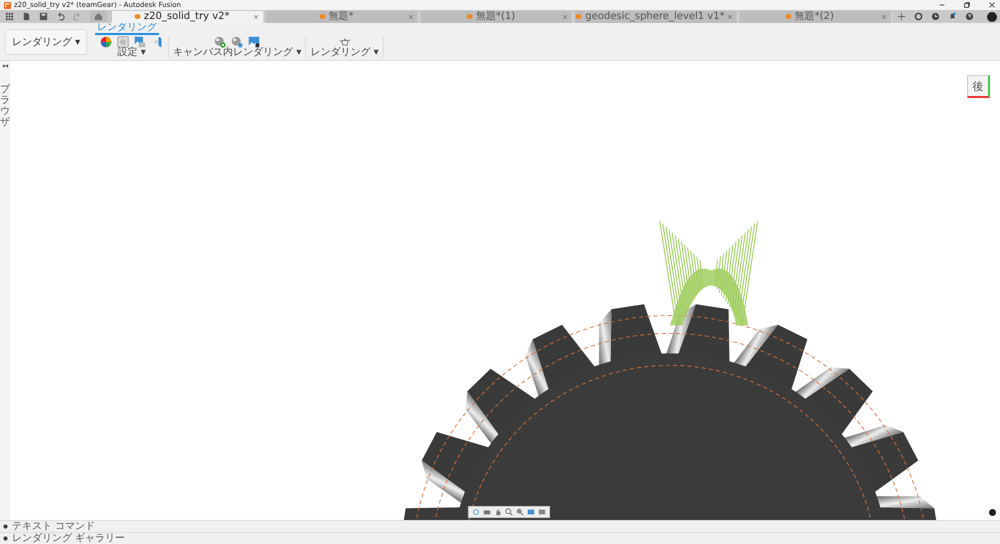  Describe the element at coordinates (43, 16) in the screenshot. I see `save-icon` at that location.